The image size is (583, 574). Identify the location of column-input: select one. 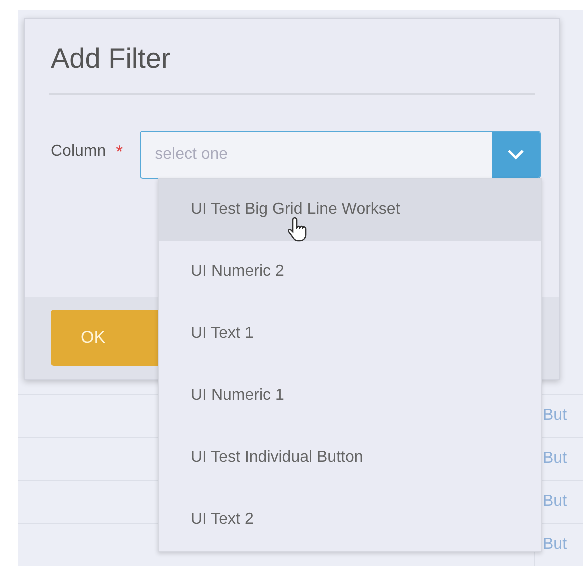
(316, 155).